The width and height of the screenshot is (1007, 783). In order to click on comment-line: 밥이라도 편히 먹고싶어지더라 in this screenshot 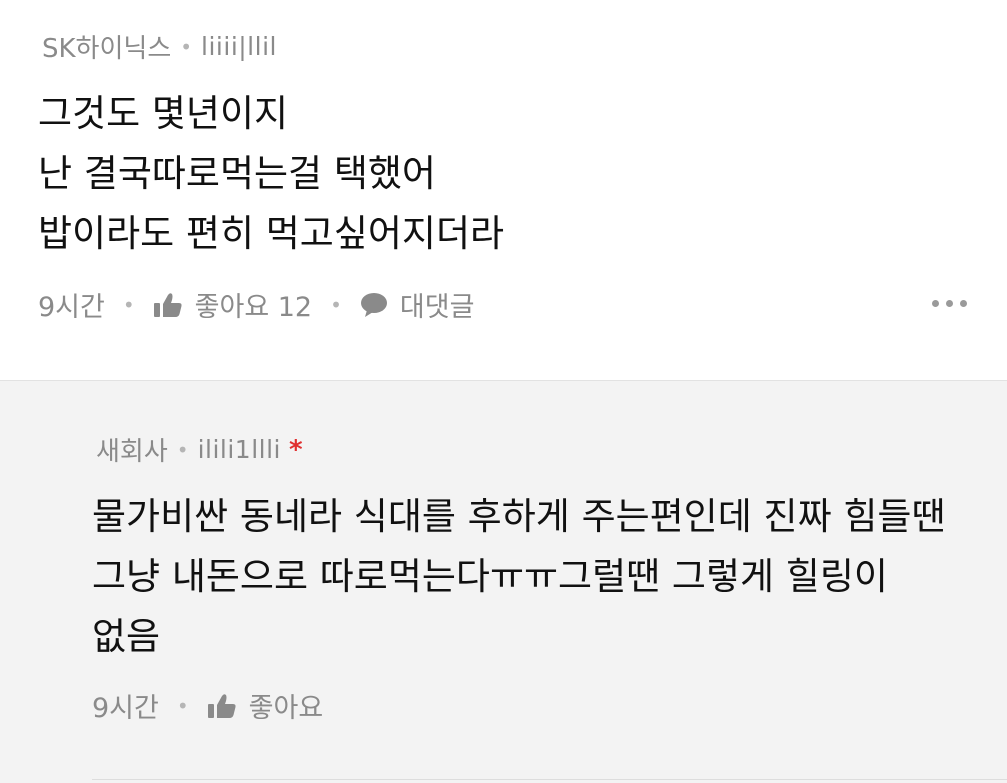, I will do `click(271, 233)`.